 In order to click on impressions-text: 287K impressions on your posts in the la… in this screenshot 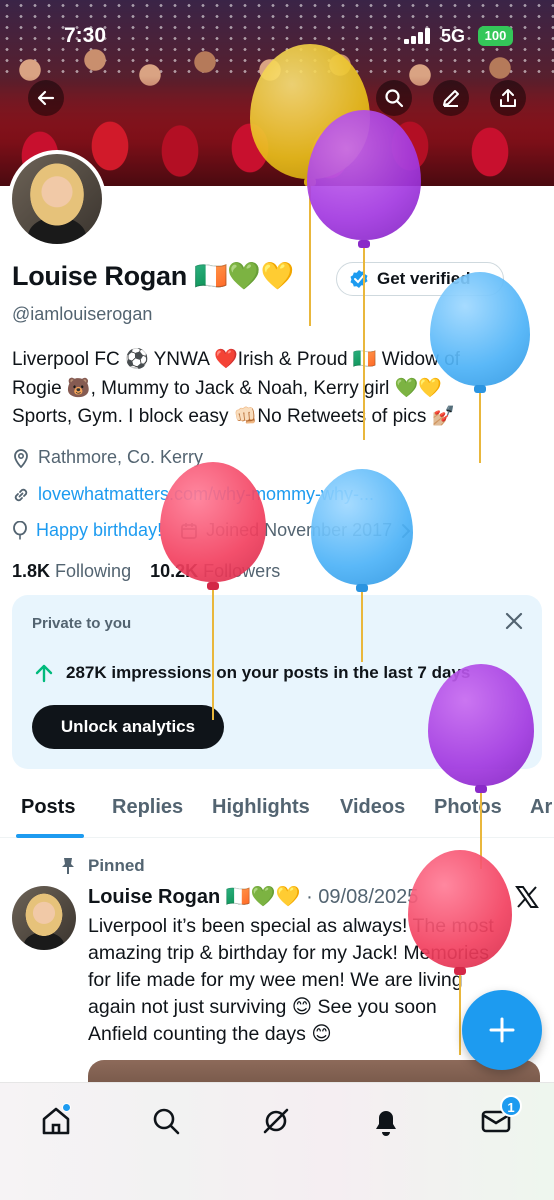, I will do `click(268, 672)`.